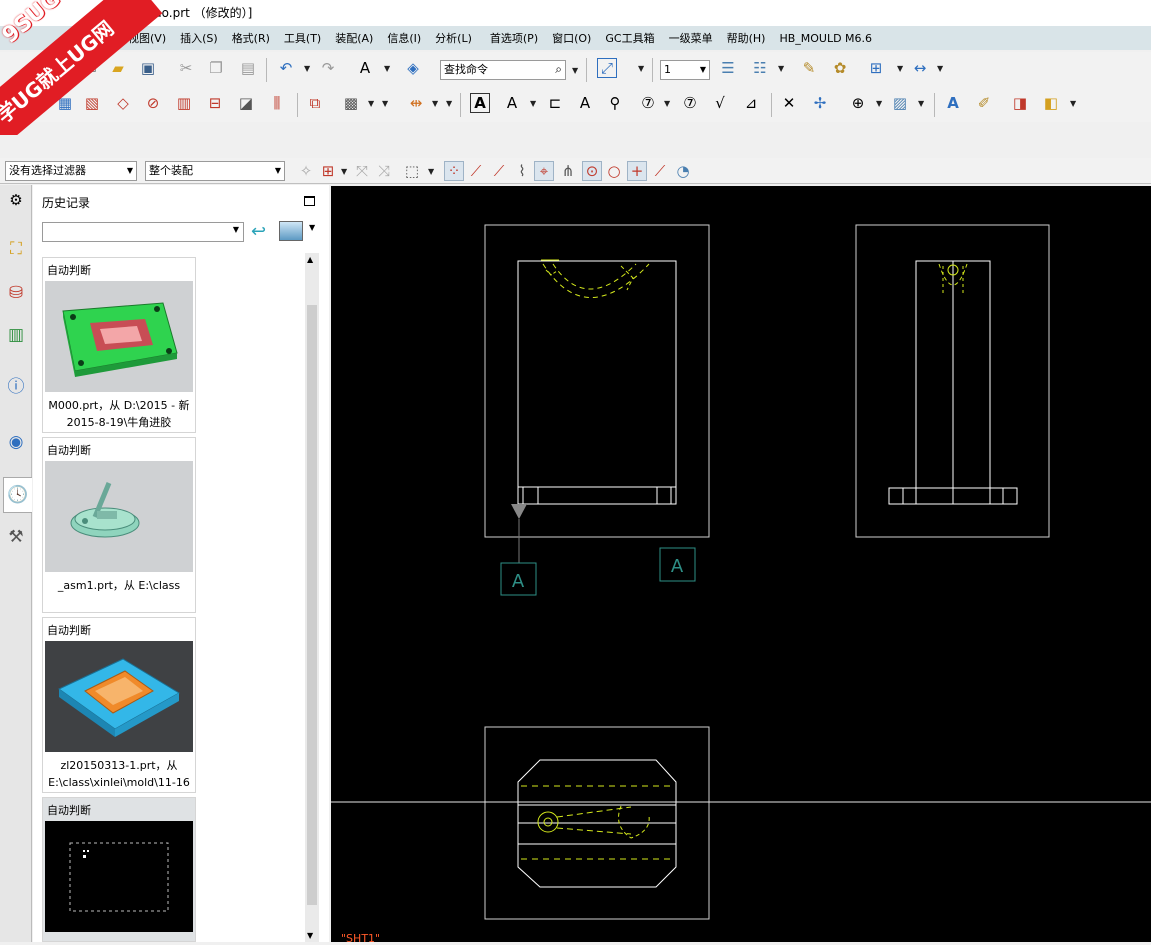  I want to click on new-sheet-icon: ▦, so click(65, 103).